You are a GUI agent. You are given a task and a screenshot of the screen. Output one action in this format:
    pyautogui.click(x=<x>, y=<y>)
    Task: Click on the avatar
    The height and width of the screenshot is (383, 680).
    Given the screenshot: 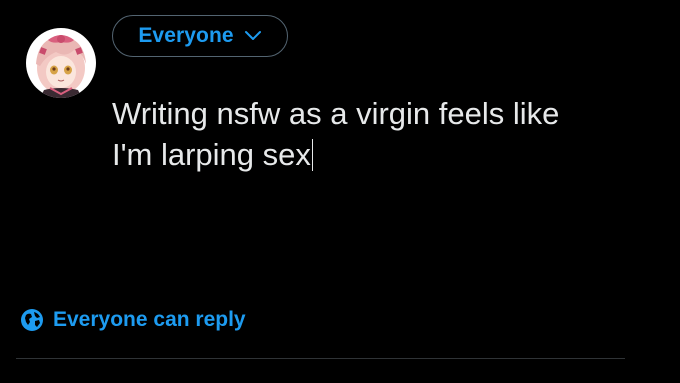 What is the action you would take?
    pyautogui.click(x=61, y=63)
    